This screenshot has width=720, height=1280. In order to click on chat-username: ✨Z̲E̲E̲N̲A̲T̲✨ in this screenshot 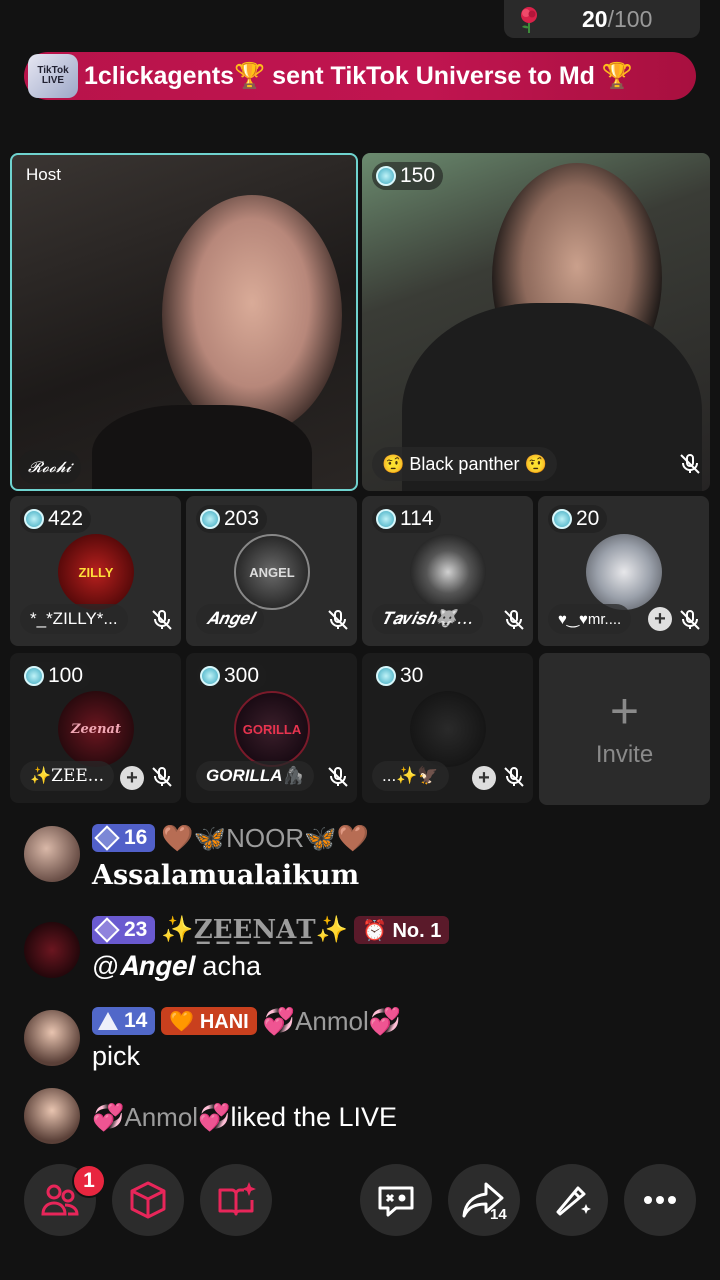, I will do `click(254, 930)`.